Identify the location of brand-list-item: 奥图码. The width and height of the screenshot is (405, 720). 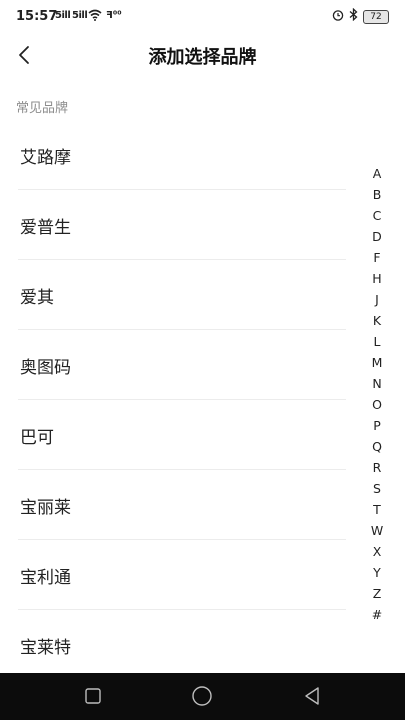
(180, 365).